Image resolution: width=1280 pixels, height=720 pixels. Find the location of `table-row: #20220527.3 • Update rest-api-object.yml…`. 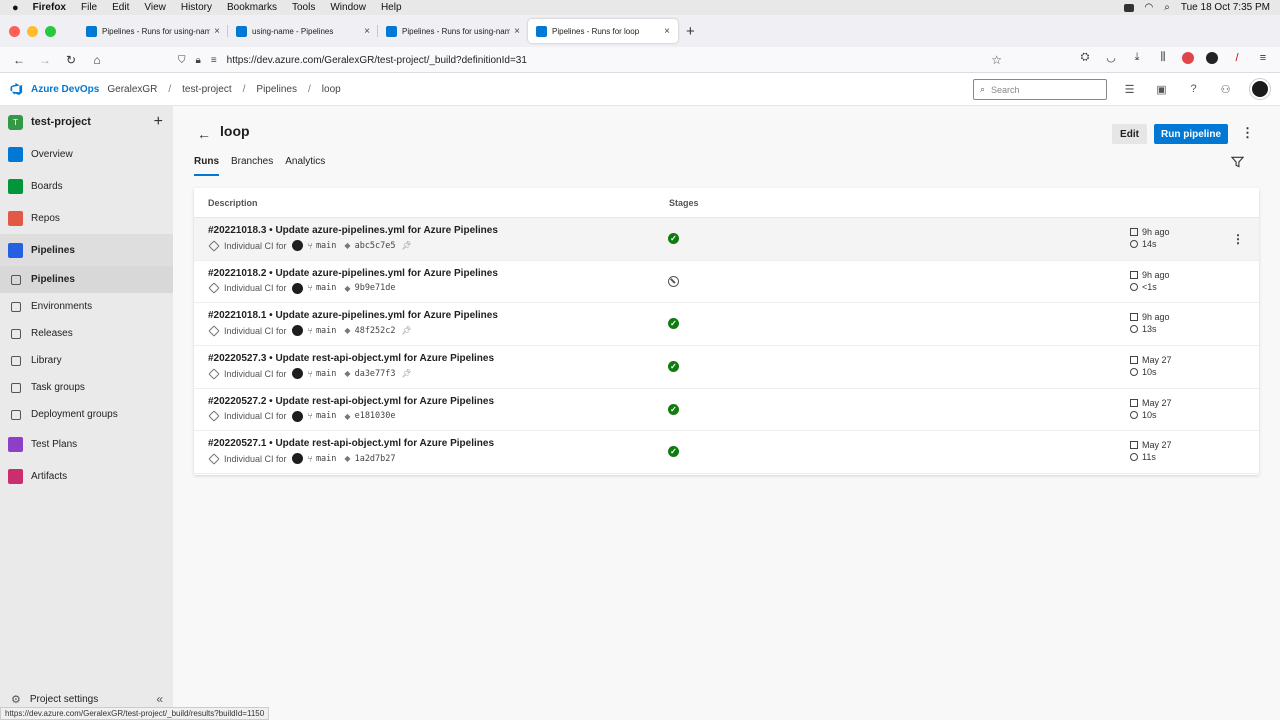

table-row: #20220527.3 • Update rest-api-object.yml… is located at coordinates (726, 367).